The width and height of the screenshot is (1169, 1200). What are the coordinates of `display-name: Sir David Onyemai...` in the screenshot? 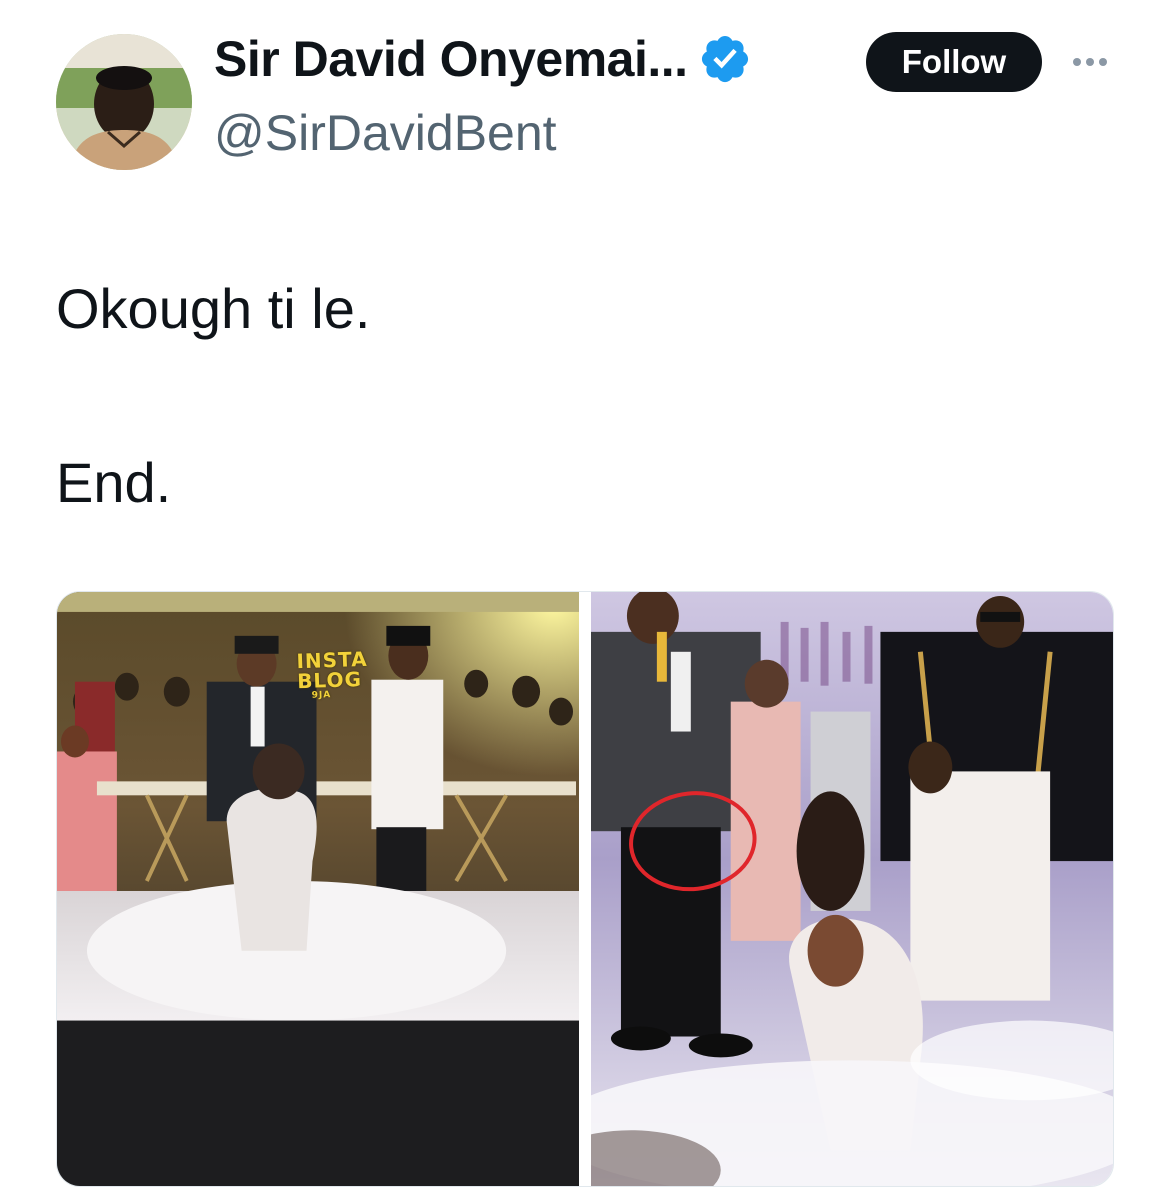 It's located at (451, 59).